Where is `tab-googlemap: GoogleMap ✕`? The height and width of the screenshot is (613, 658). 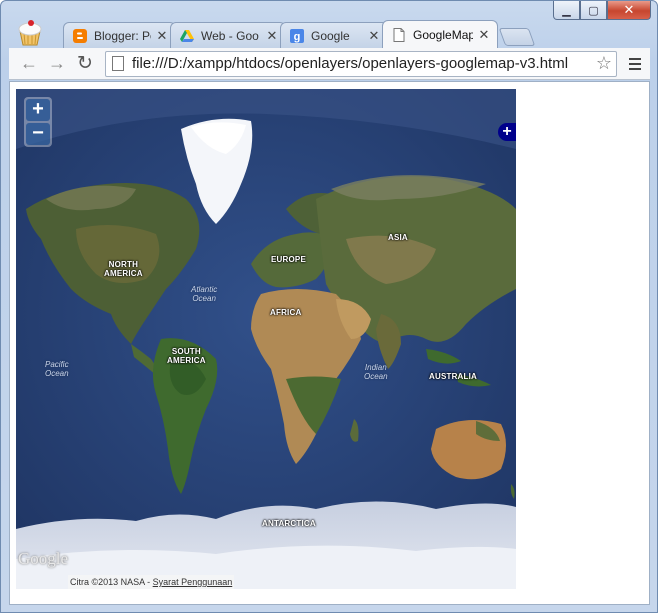 tab-googlemap: GoogleMap ✕ is located at coordinates (440, 34).